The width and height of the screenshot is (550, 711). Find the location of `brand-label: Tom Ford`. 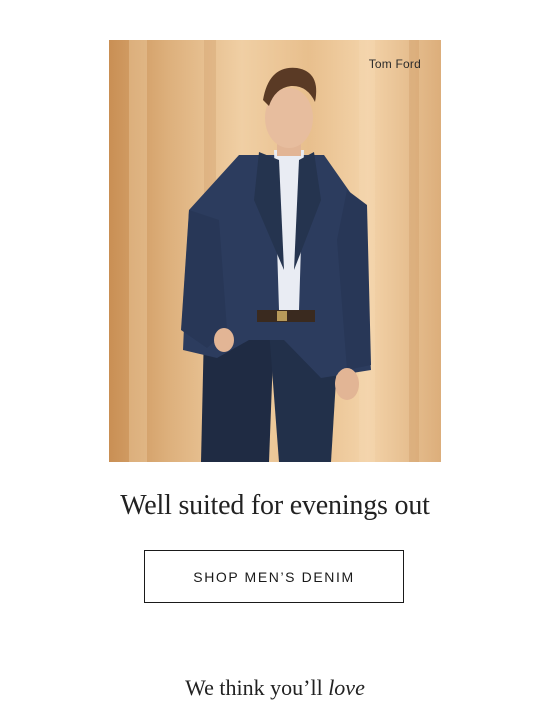

brand-label: Tom Ford is located at coordinates (394, 64).